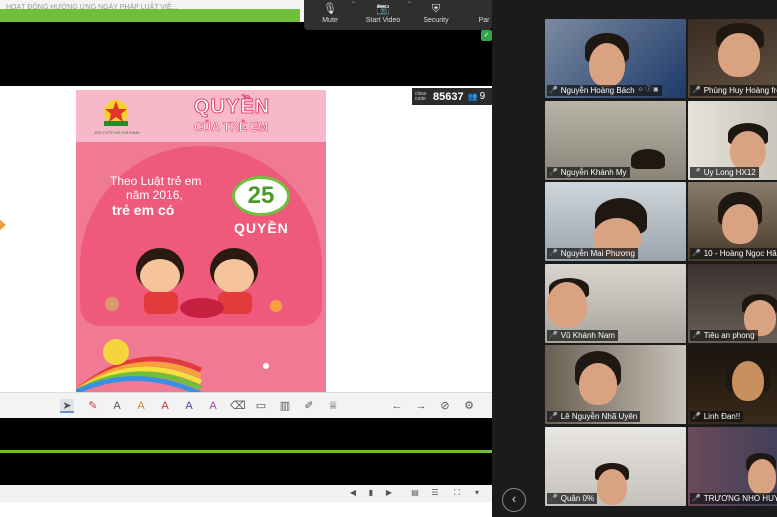 This screenshot has height=517, width=777. Describe the element at coordinates (421, 96) in the screenshot. I see `class-code-label: class code` at that location.